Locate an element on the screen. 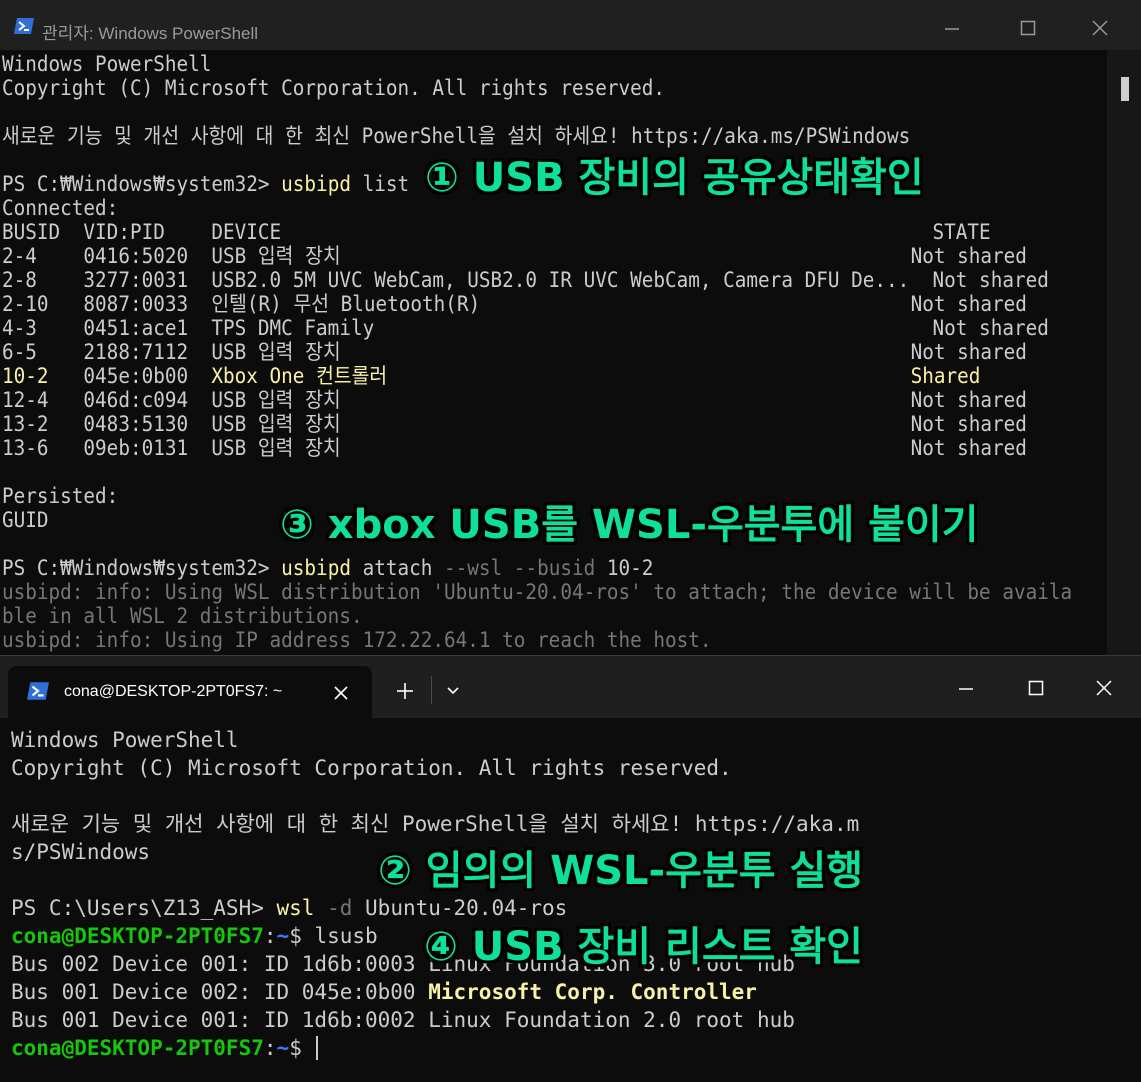  console-text: Ubuntu-20.04-ros is located at coordinates (460, 908).